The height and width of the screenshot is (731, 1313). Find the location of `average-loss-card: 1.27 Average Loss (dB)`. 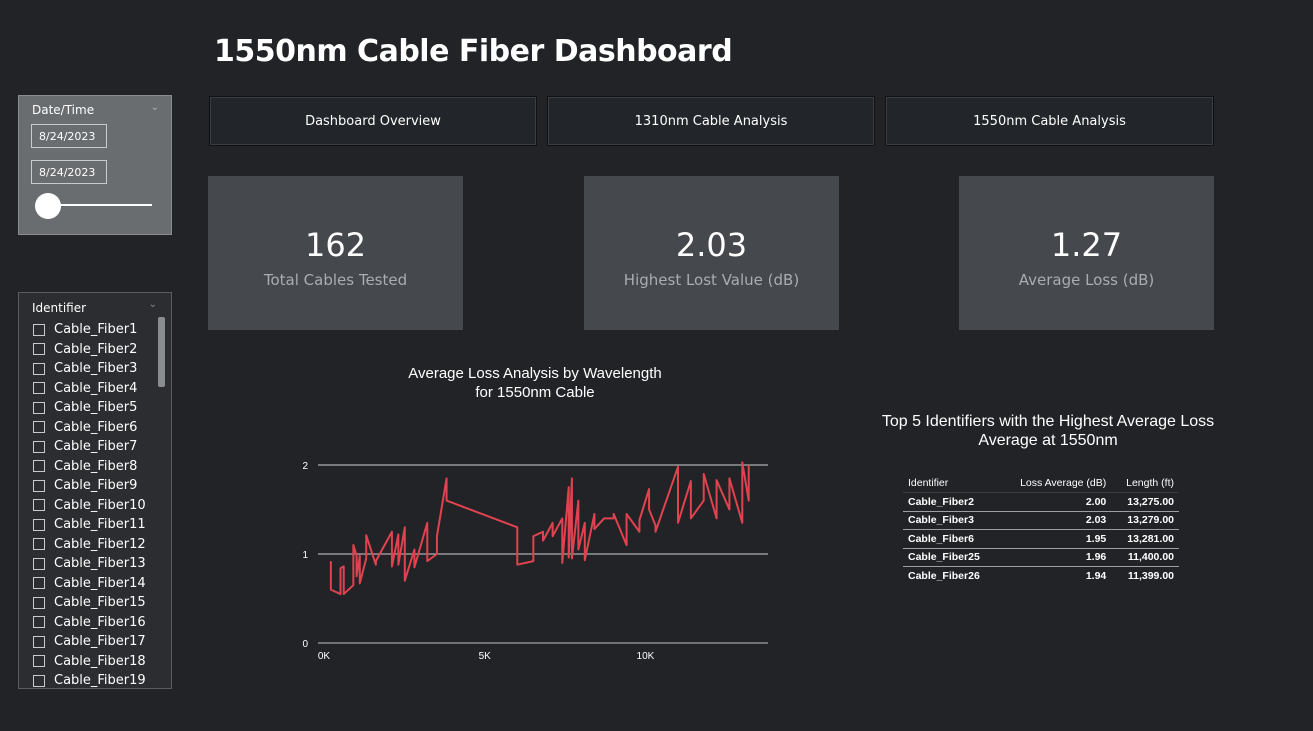

average-loss-card: 1.27 Average Loss (dB) is located at coordinates (1086, 253).